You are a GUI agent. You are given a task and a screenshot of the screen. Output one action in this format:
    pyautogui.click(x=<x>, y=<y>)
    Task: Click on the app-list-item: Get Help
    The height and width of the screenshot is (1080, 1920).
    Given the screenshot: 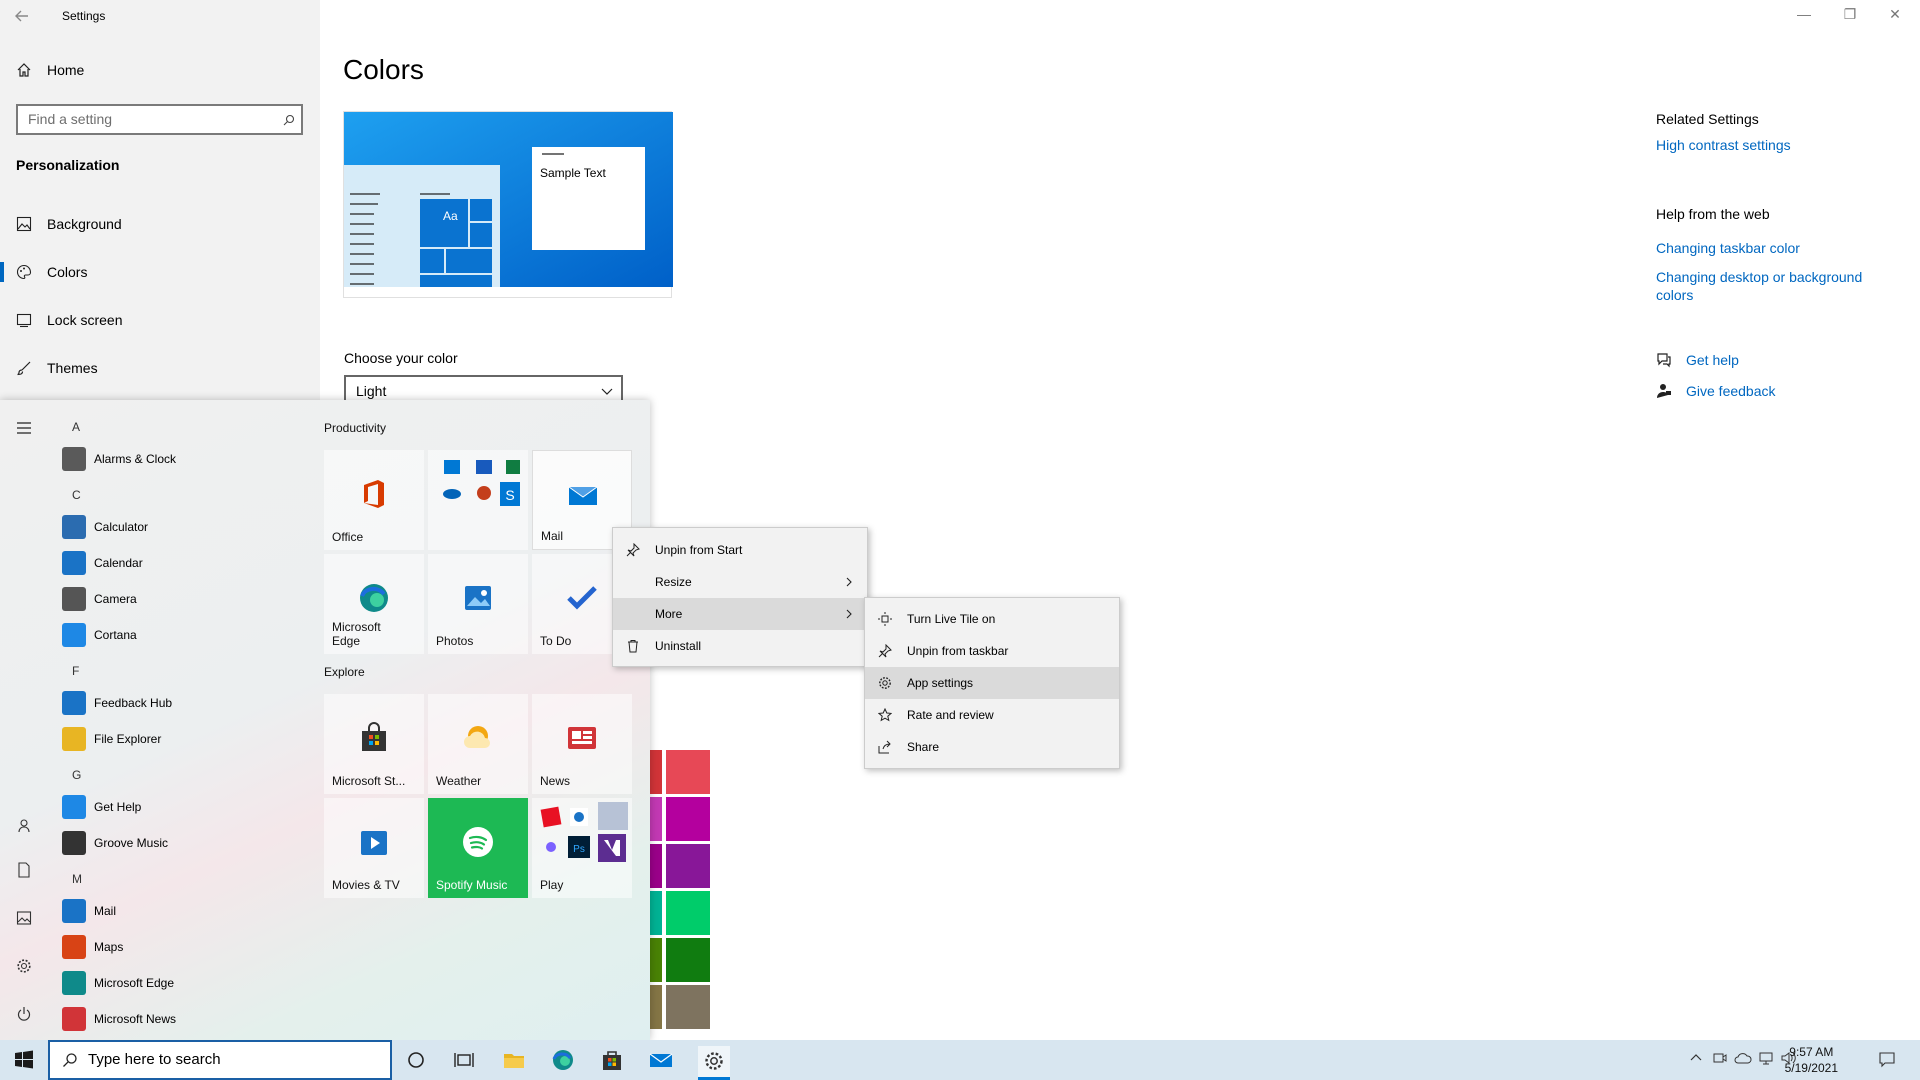 What is the action you would take?
    pyautogui.click(x=101, y=807)
    